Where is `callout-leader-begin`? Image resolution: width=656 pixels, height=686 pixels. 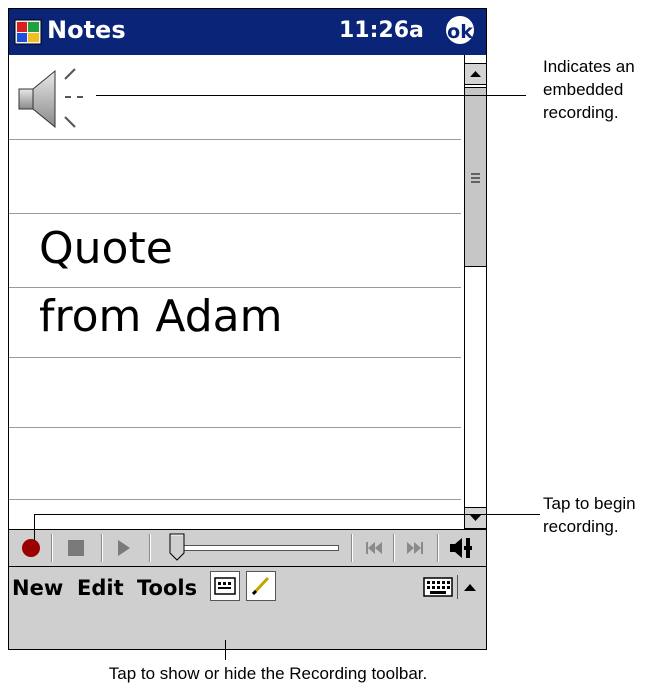
callout-leader-begin is located at coordinates (287, 514).